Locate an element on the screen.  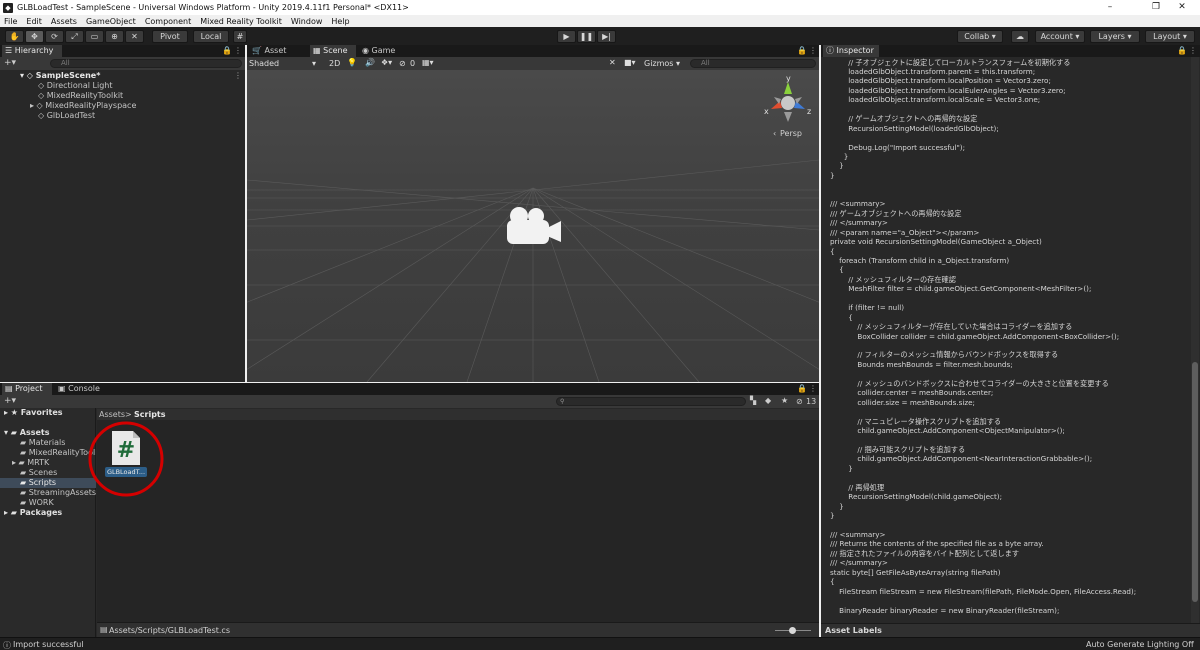
tab-game: ◉ Game is located at coordinates (379, 51).